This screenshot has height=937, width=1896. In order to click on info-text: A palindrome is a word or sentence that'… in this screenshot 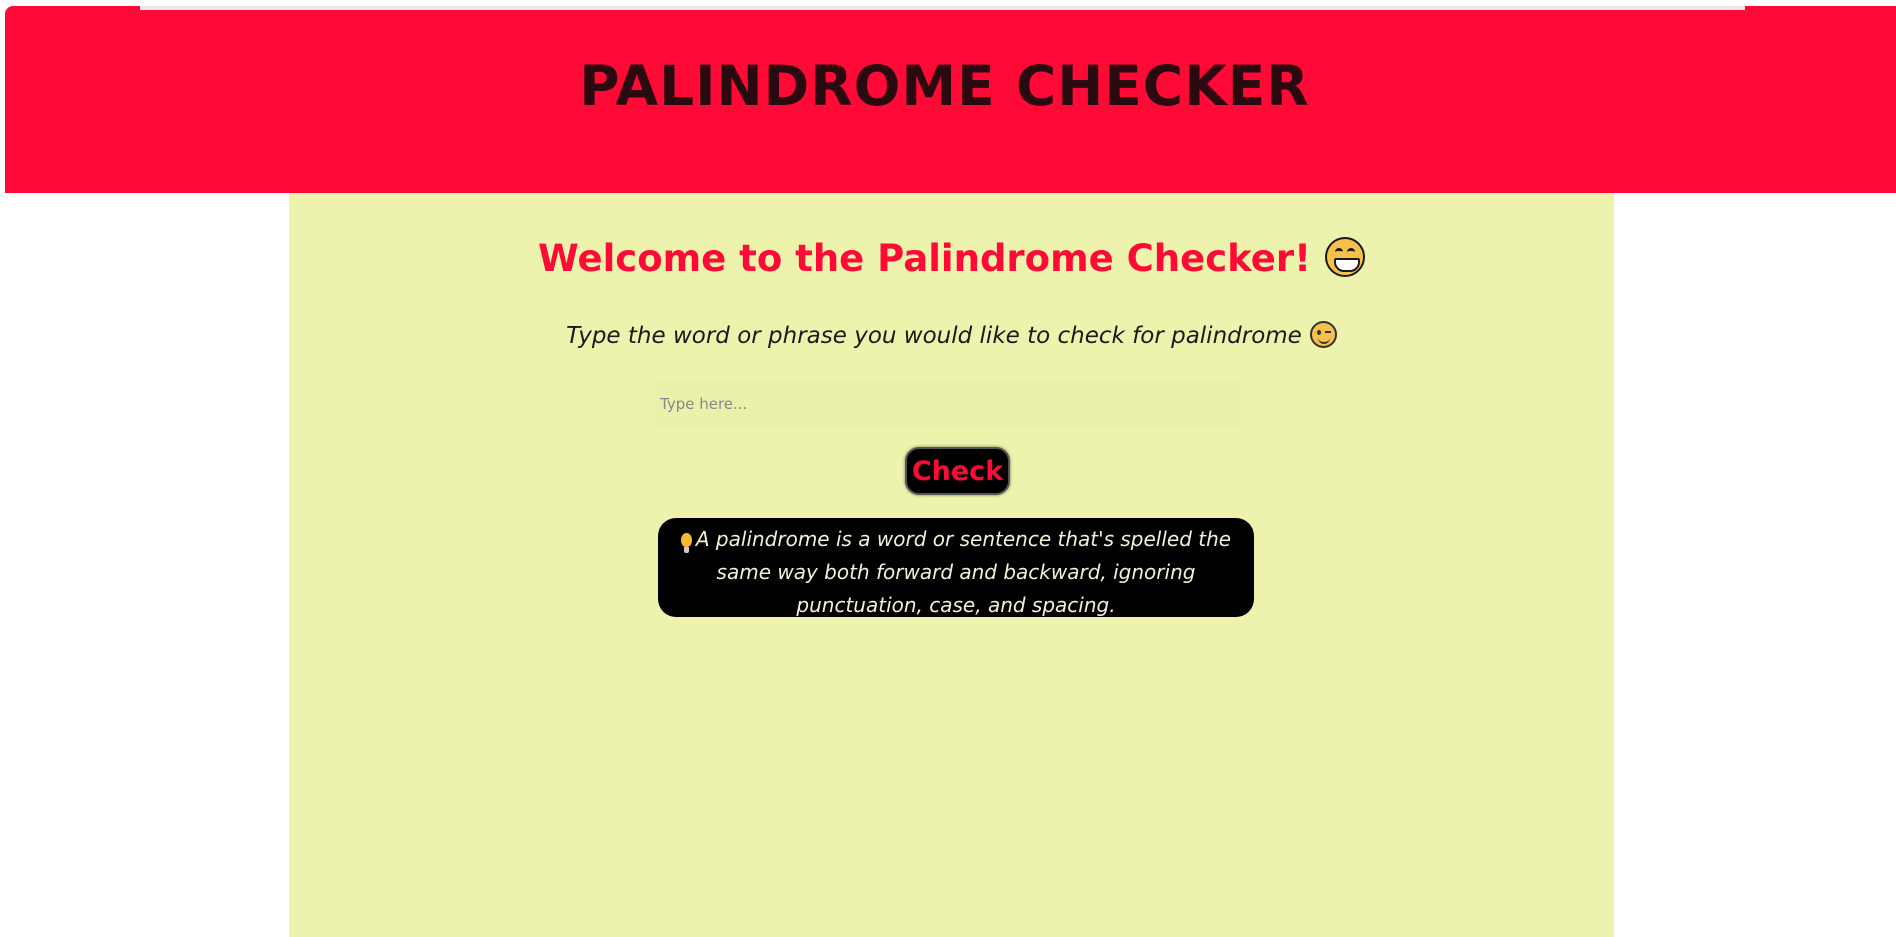, I will do `click(963, 572)`.